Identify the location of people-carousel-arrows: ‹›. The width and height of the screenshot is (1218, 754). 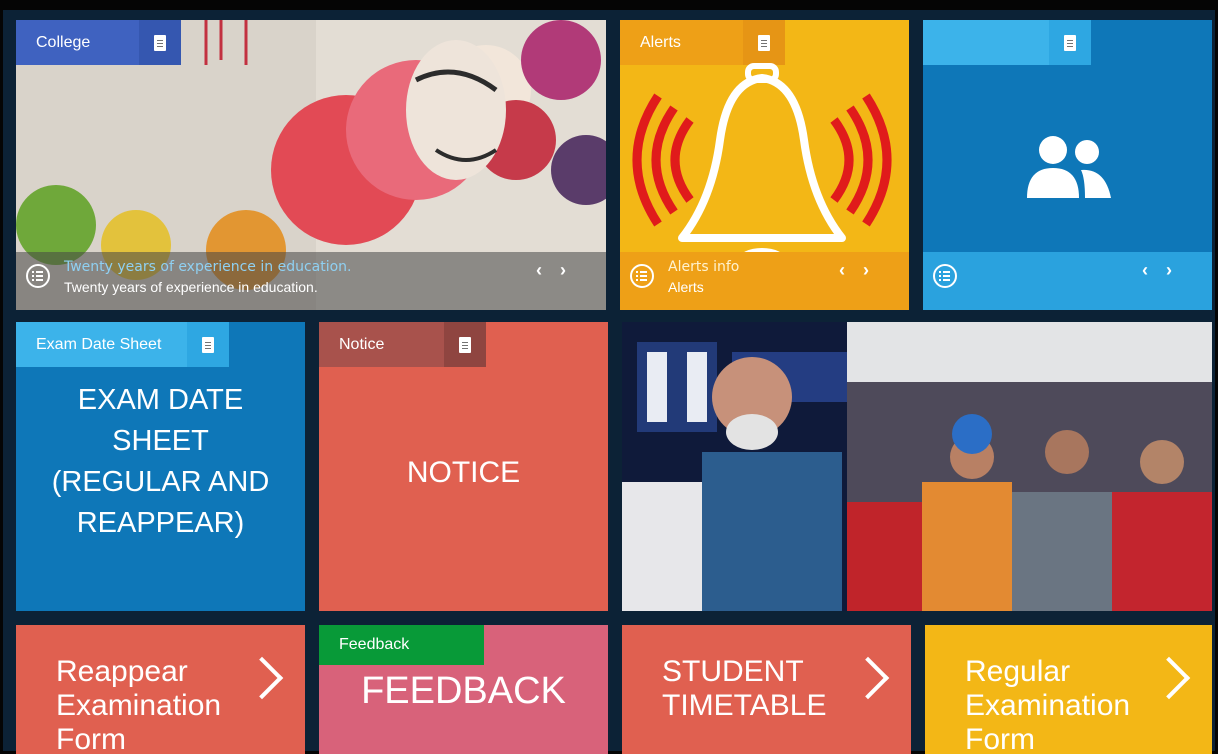
(1166, 270).